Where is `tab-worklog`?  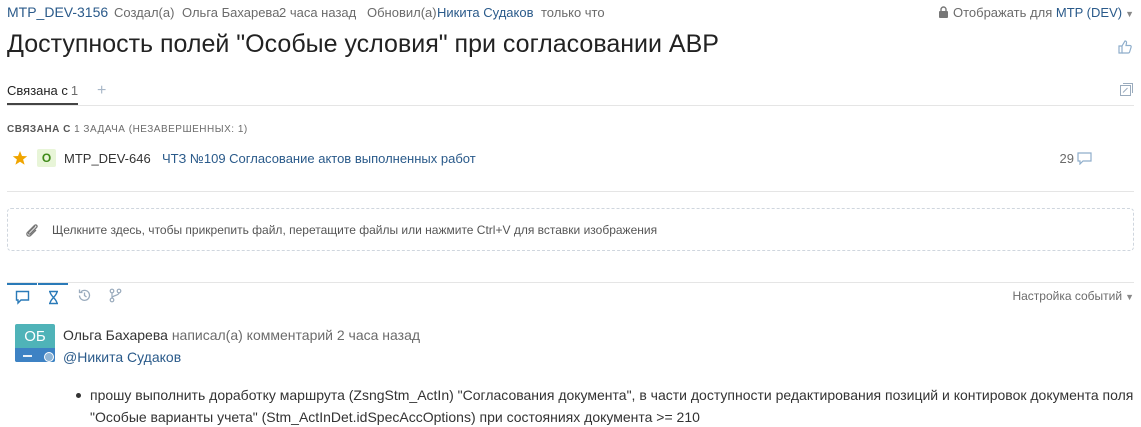 tab-worklog is located at coordinates (53, 295).